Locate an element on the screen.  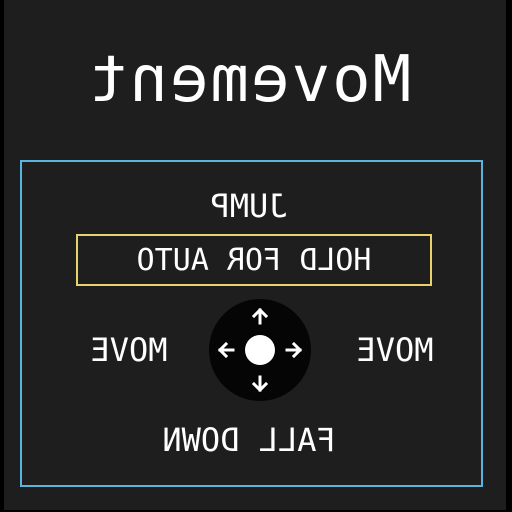
screen-title: Movement is located at coordinates (249, 80).